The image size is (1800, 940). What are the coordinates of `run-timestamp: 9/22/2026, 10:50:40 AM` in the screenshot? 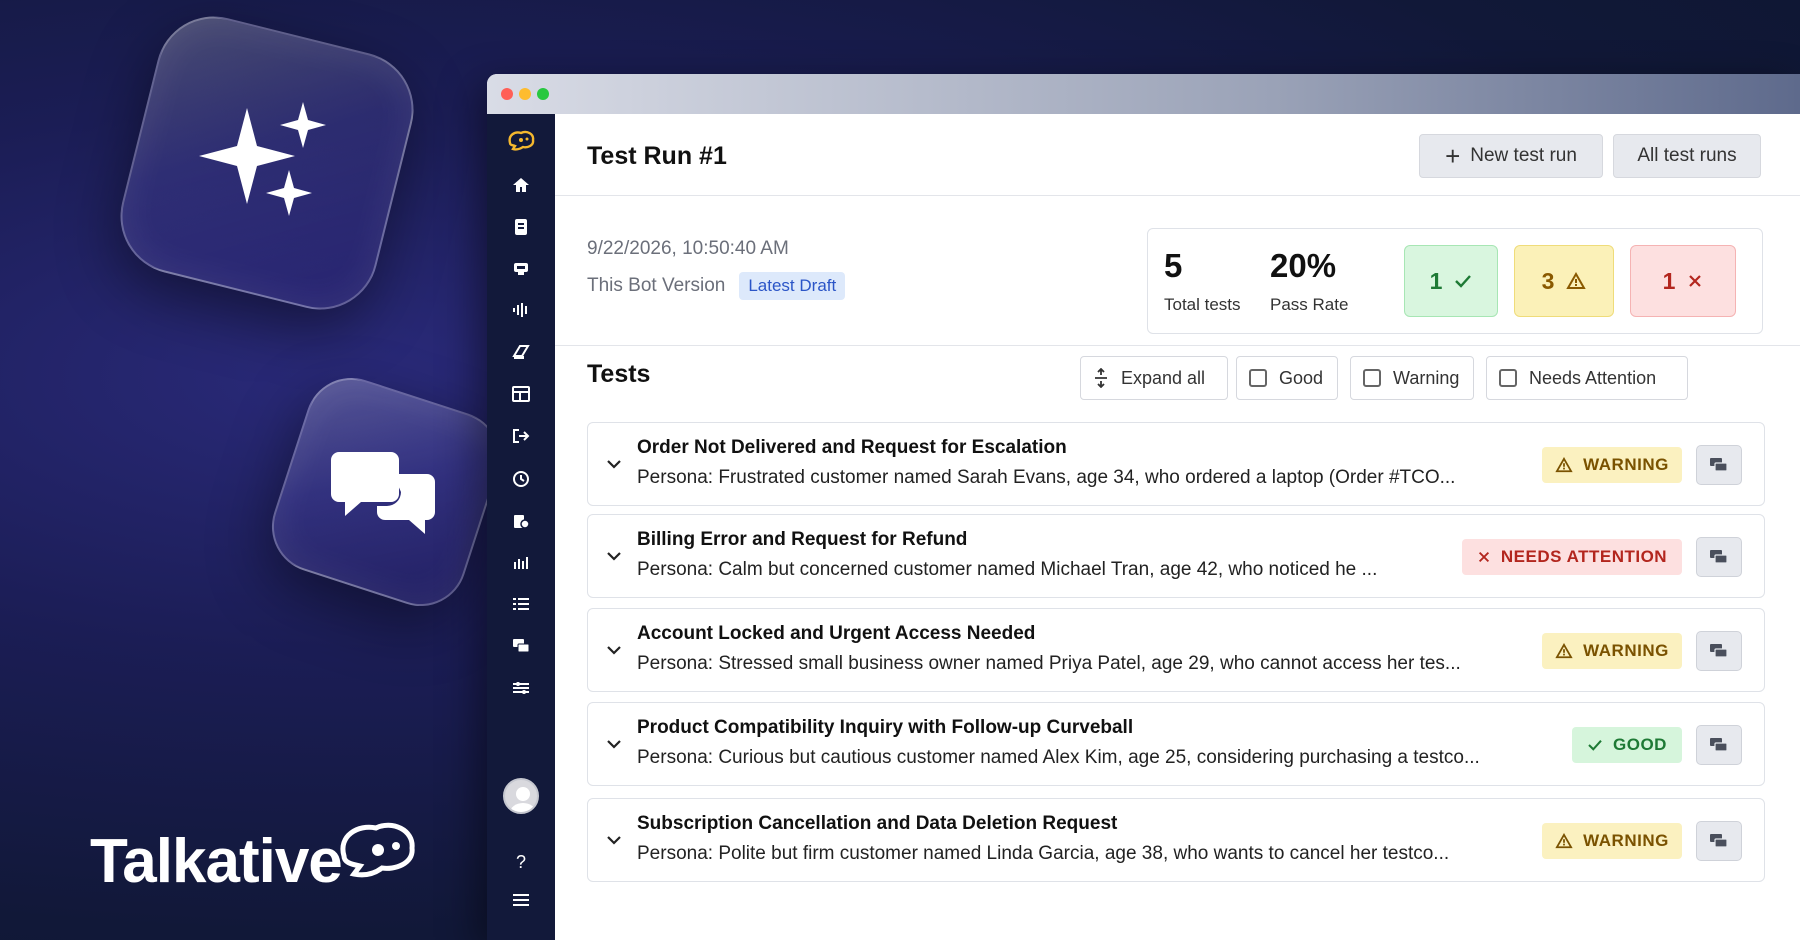 It's located at (688, 248).